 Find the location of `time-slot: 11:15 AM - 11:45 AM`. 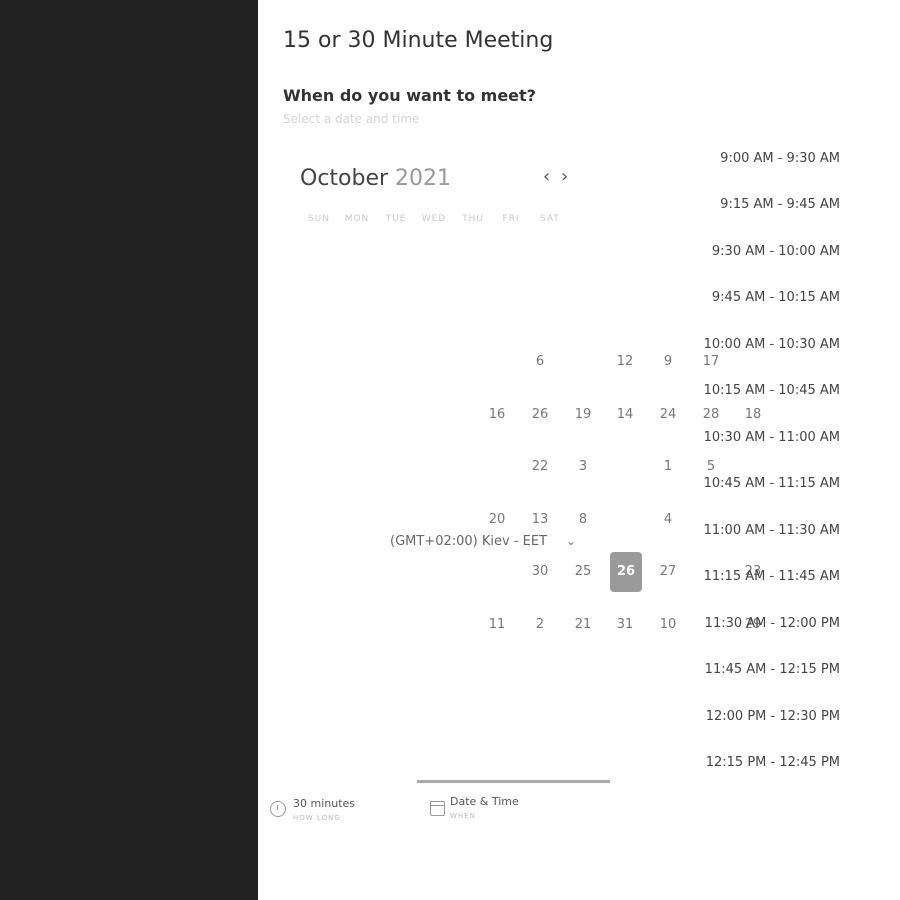

time-slot: 11:15 AM - 11:45 AM is located at coordinates (772, 576).